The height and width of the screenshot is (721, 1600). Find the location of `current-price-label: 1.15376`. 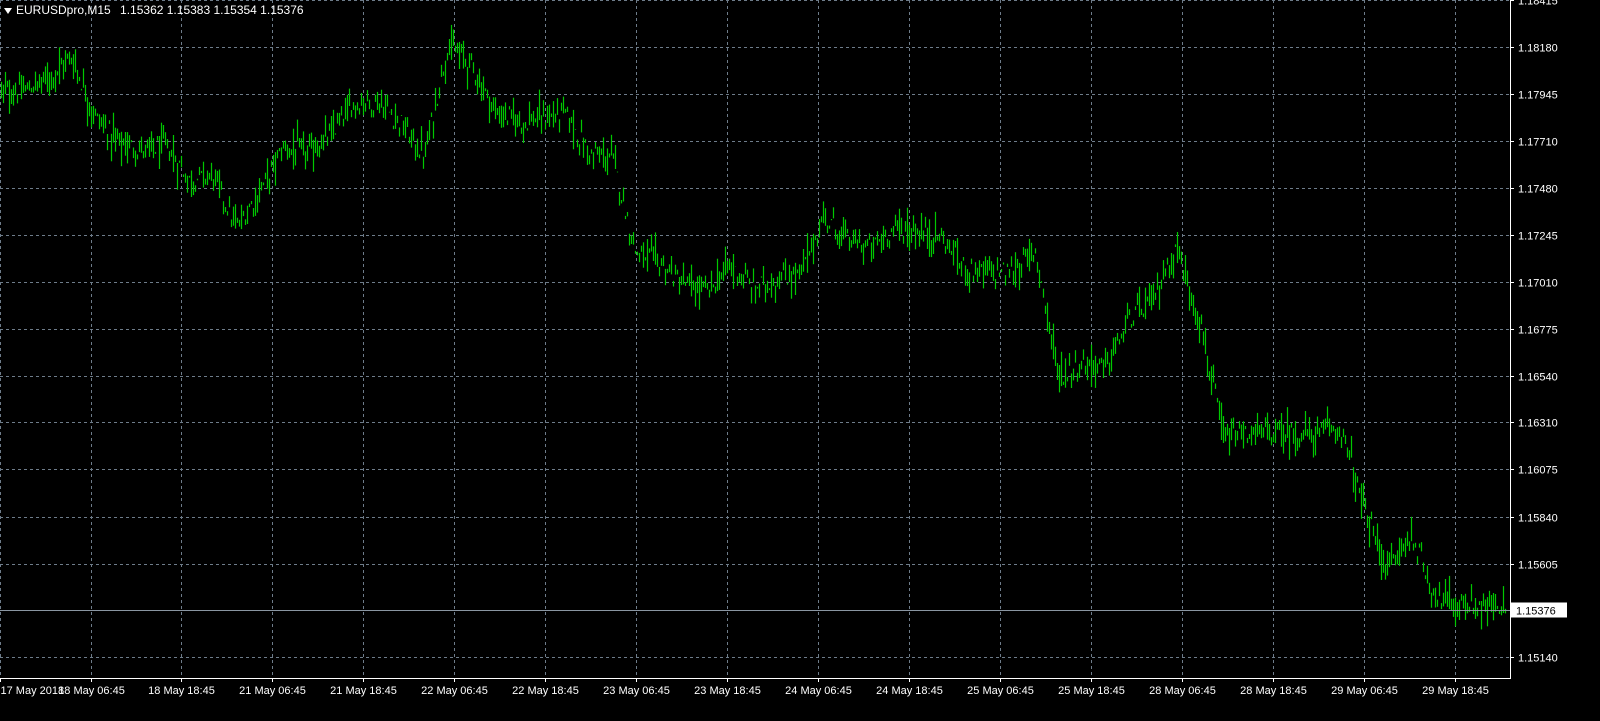

current-price-label: 1.15376 is located at coordinates (1539, 610).